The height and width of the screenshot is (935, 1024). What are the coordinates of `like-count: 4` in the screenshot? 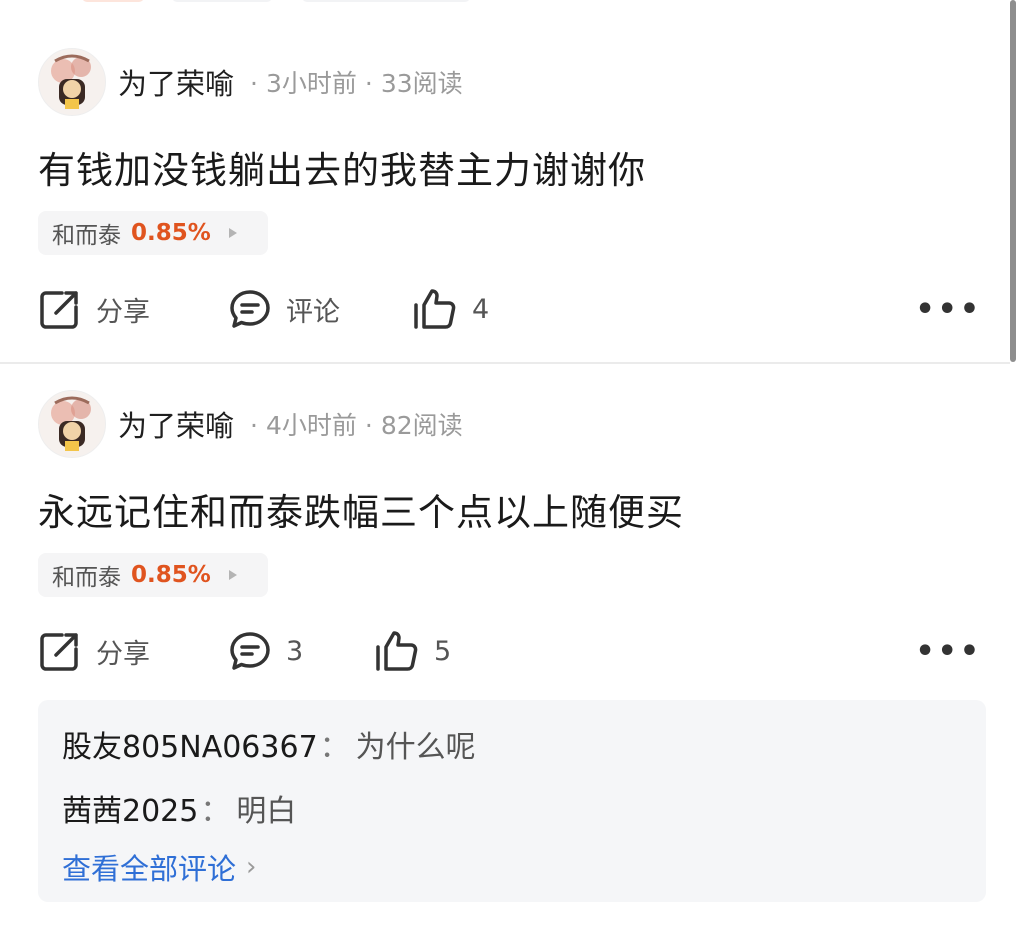 It's located at (481, 309).